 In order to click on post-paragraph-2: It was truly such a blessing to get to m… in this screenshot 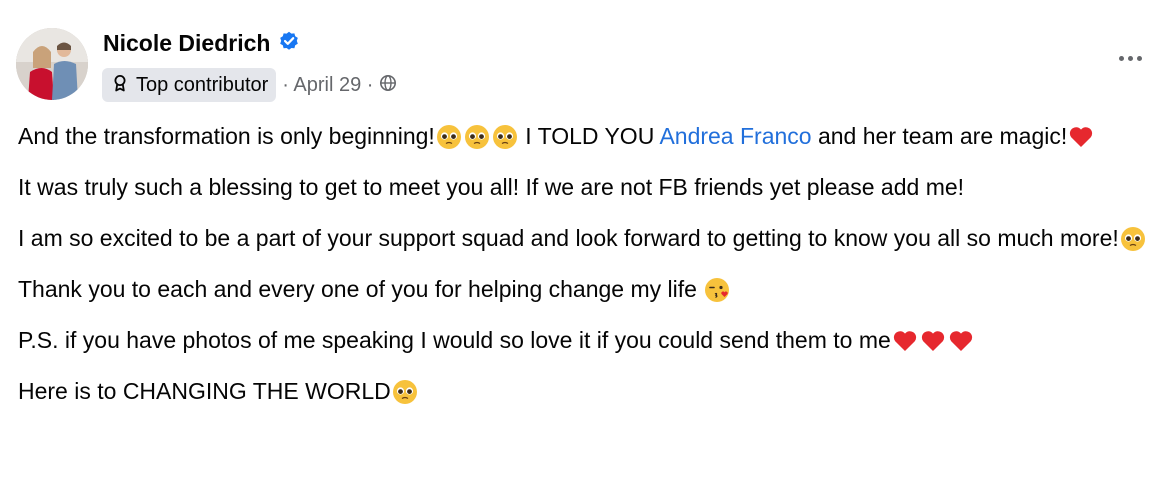, I will do `click(593, 187)`.